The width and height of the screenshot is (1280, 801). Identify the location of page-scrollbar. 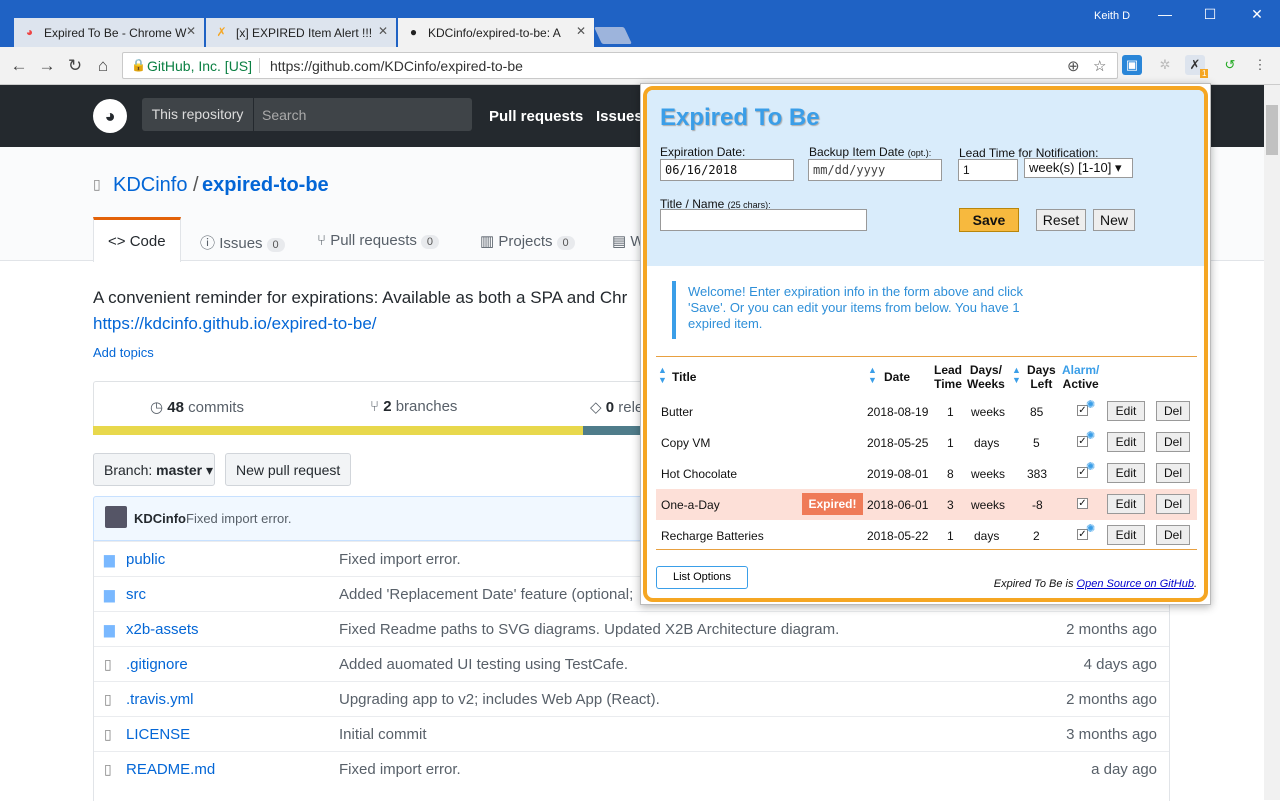
(1272, 442).